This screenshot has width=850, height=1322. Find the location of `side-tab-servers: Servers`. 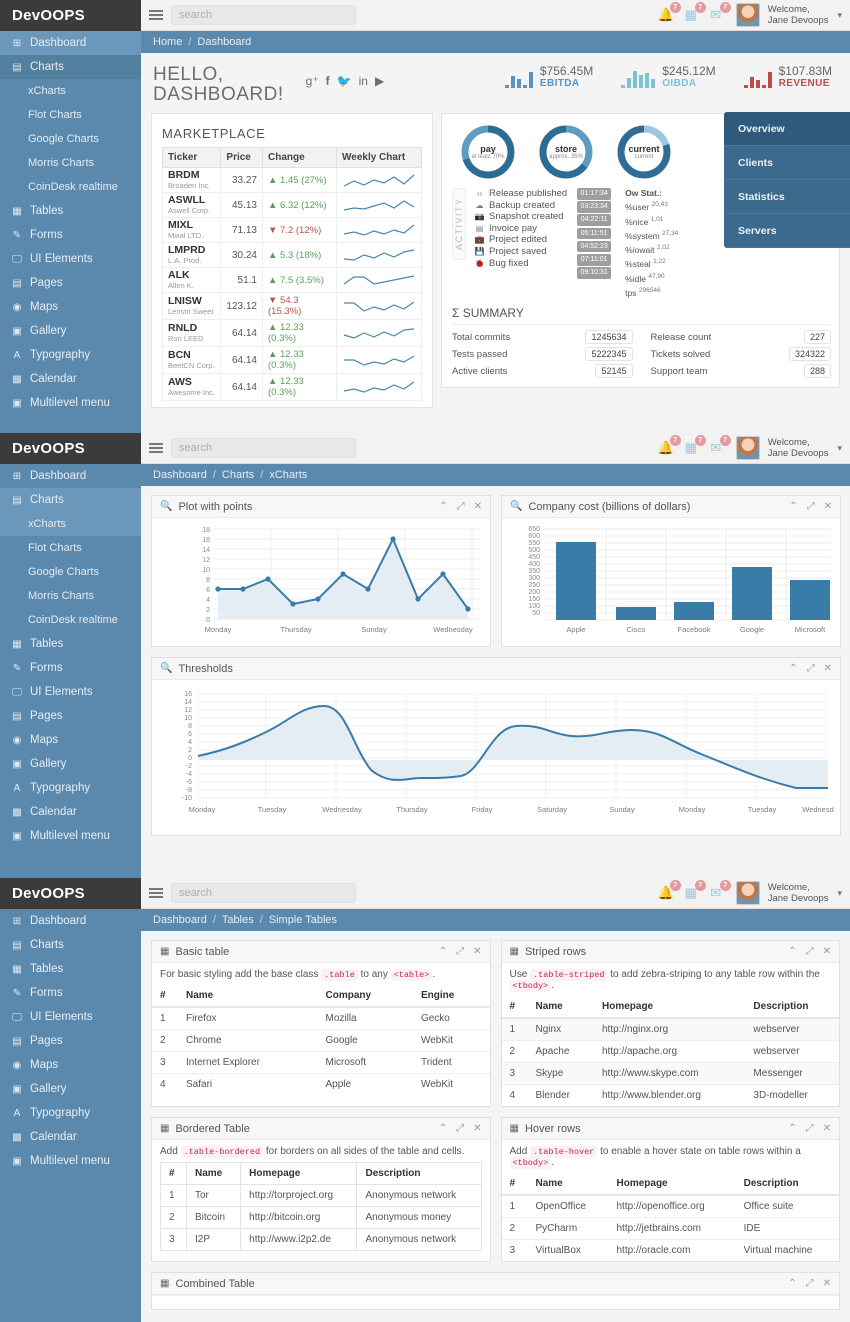

side-tab-servers: Servers is located at coordinates (787, 231).